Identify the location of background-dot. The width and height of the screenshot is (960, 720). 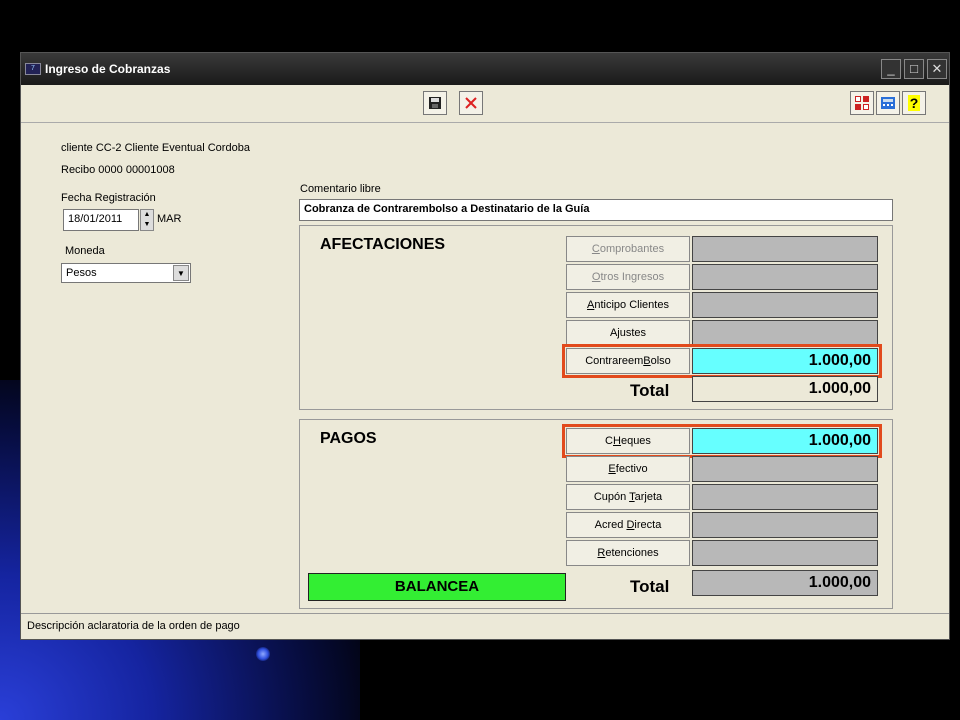
(263, 654).